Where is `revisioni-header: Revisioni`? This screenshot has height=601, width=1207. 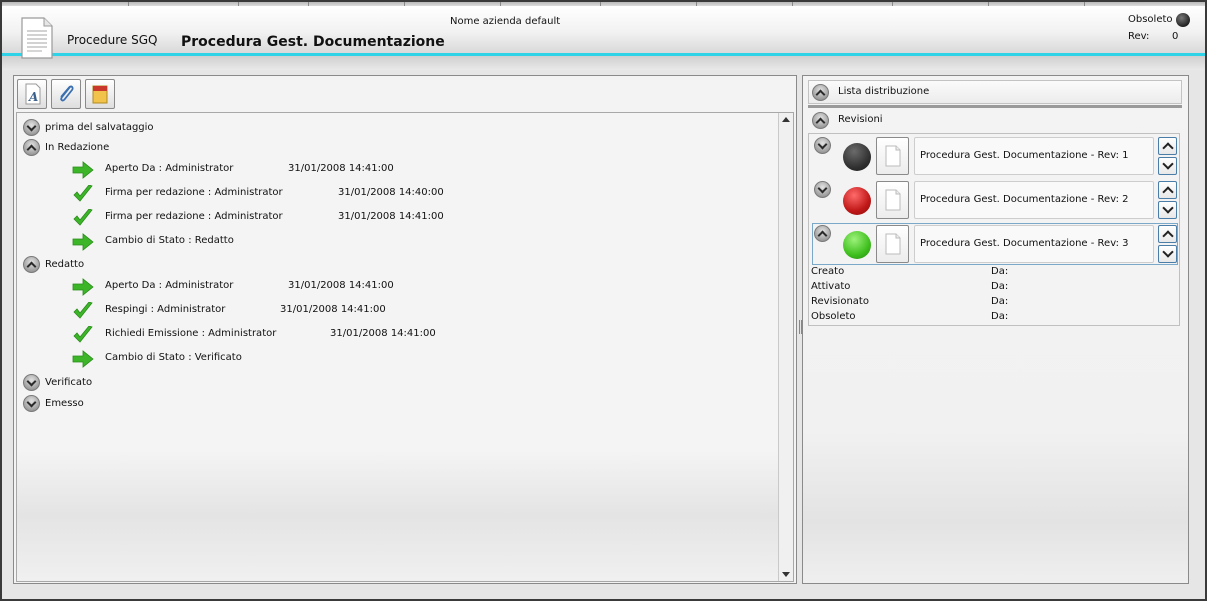 revisioni-header: Revisioni is located at coordinates (995, 120).